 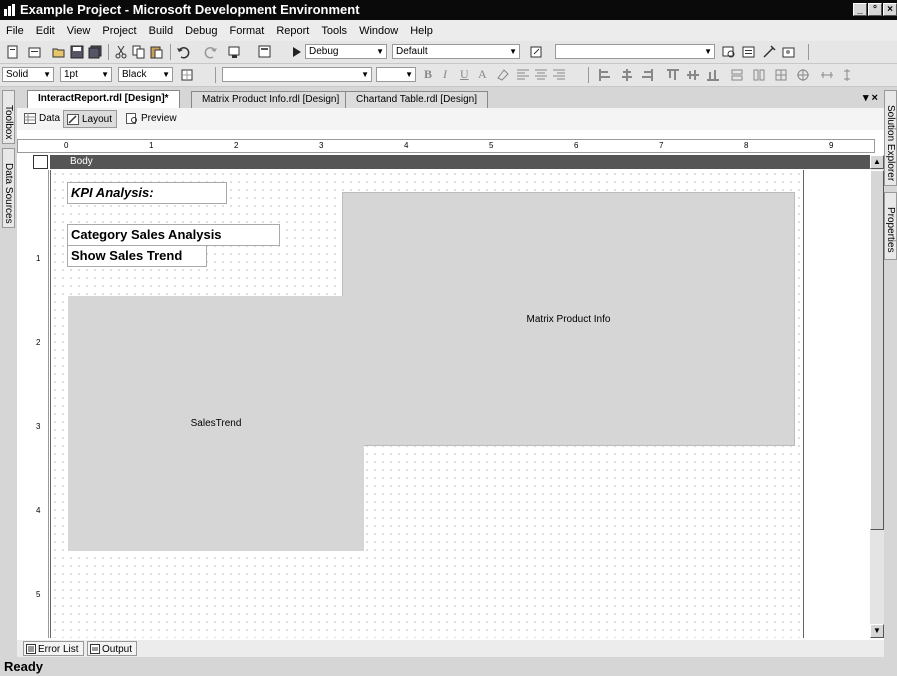 What do you see at coordinates (103, 99) in the screenshot?
I see `tab-interact-report: InteractReport.rdl [Design]*` at bounding box center [103, 99].